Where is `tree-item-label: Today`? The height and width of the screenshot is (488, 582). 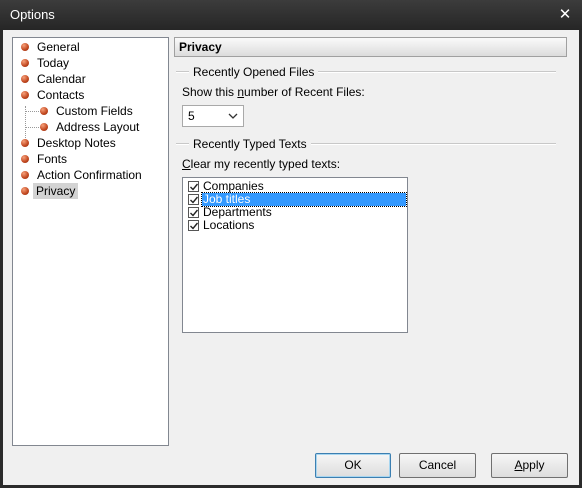
tree-item-label: Today is located at coordinates (53, 63).